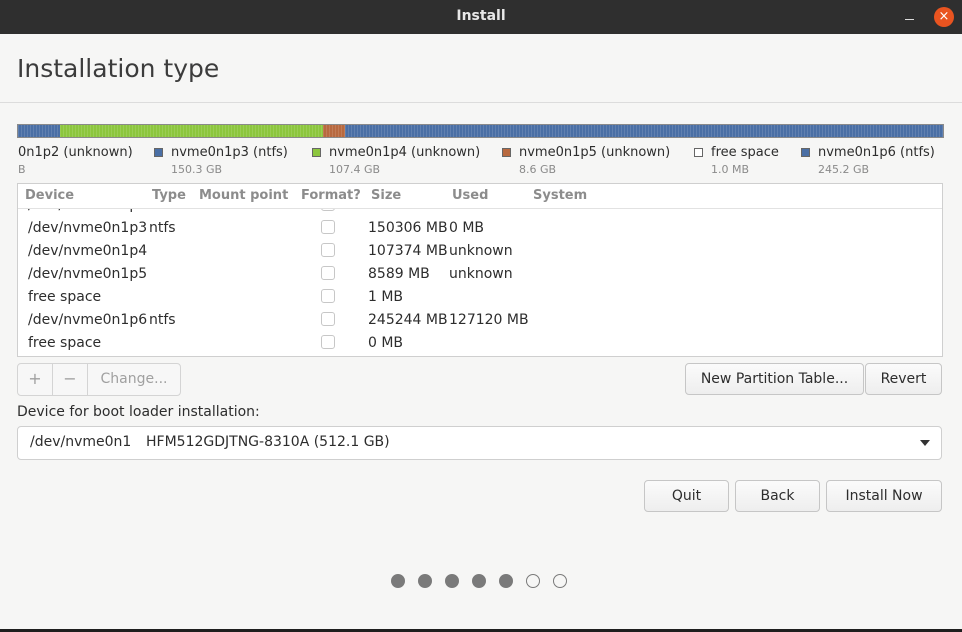 This screenshot has width=962, height=632. I want to click on cell-size: 0 MB, so click(386, 343).